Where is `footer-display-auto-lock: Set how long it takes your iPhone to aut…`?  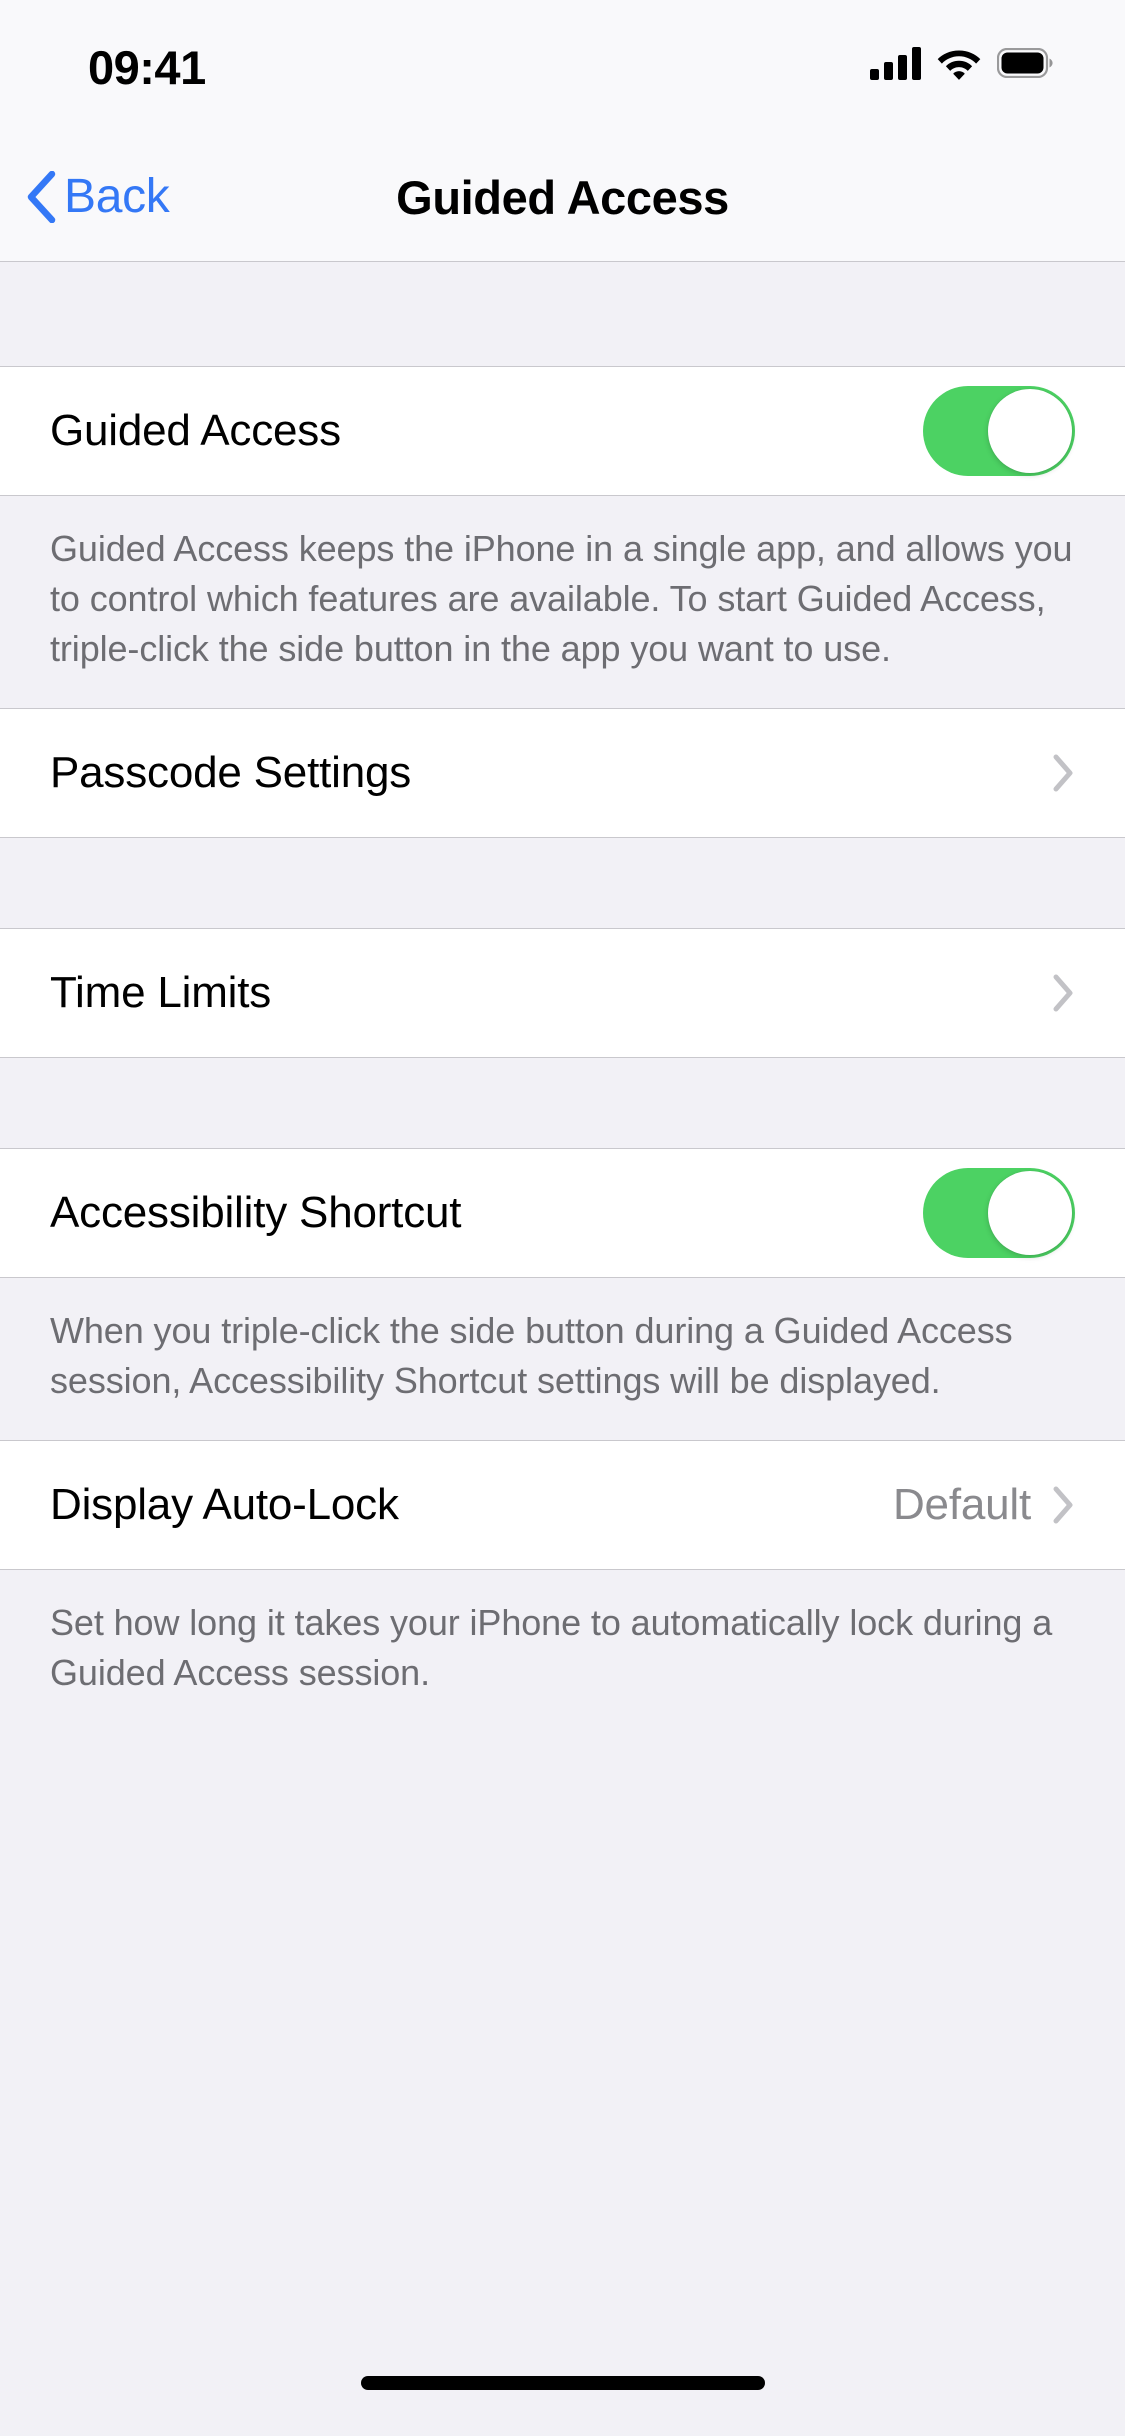
footer-display-auto-lock: Set how long it takes your iPhone to aut… is located at coordinates (562, 1651).